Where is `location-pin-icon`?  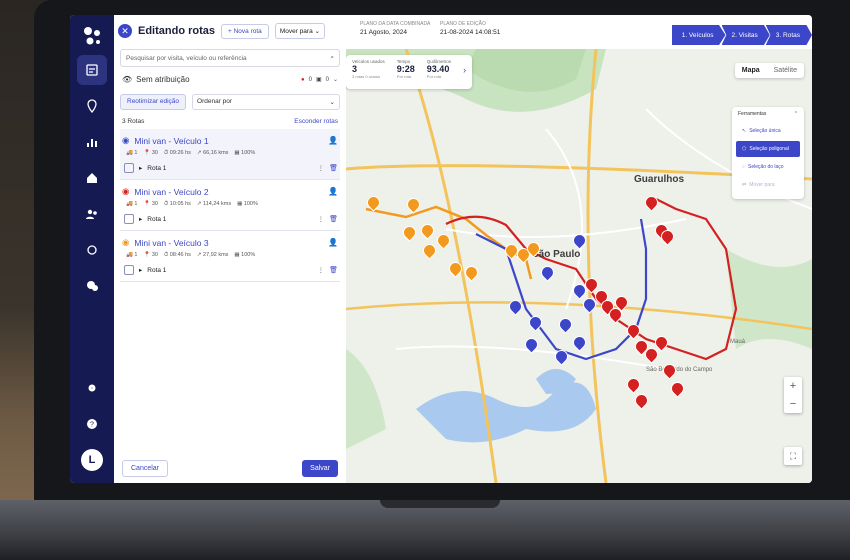 location-pin-icon is located at coordinates (92, 106).